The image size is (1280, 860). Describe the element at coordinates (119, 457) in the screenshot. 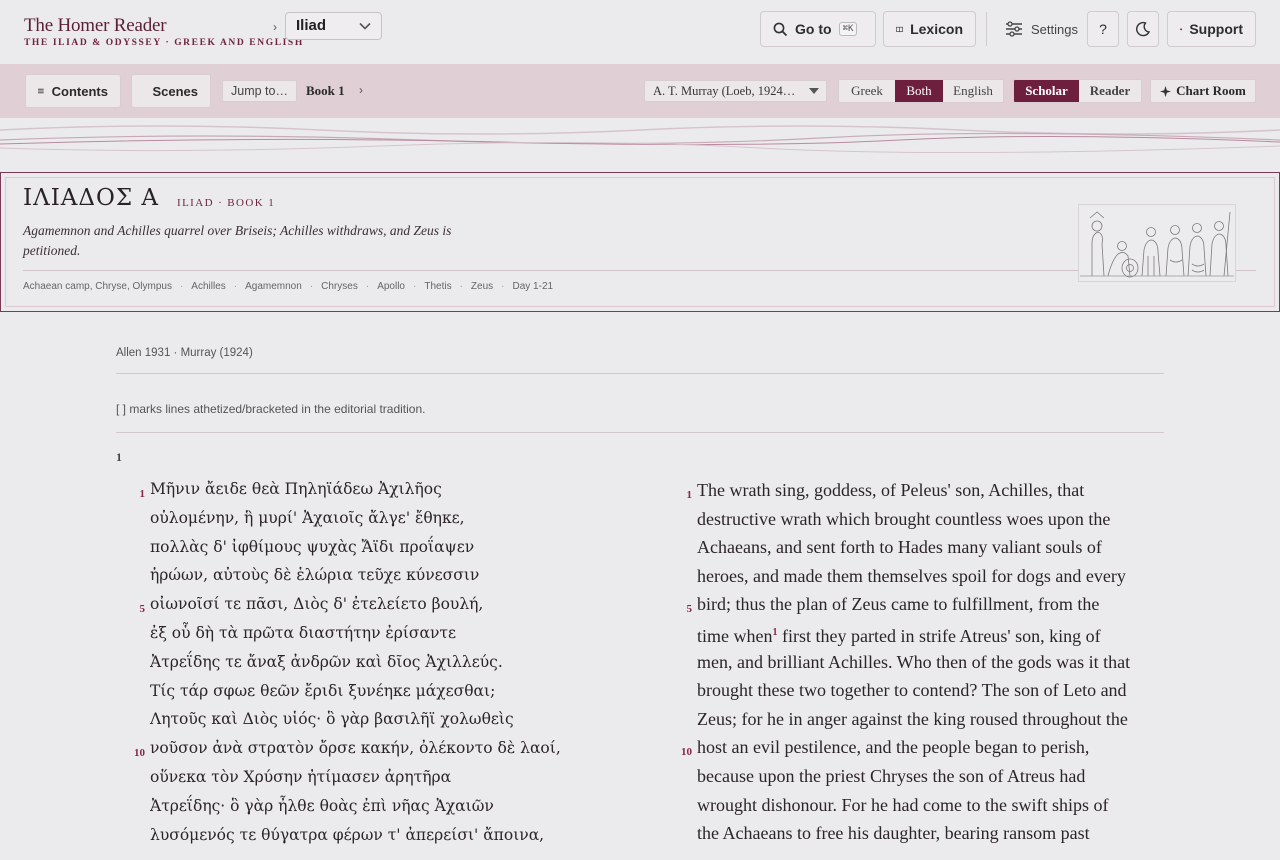

I see `section-number: 1` at that location.